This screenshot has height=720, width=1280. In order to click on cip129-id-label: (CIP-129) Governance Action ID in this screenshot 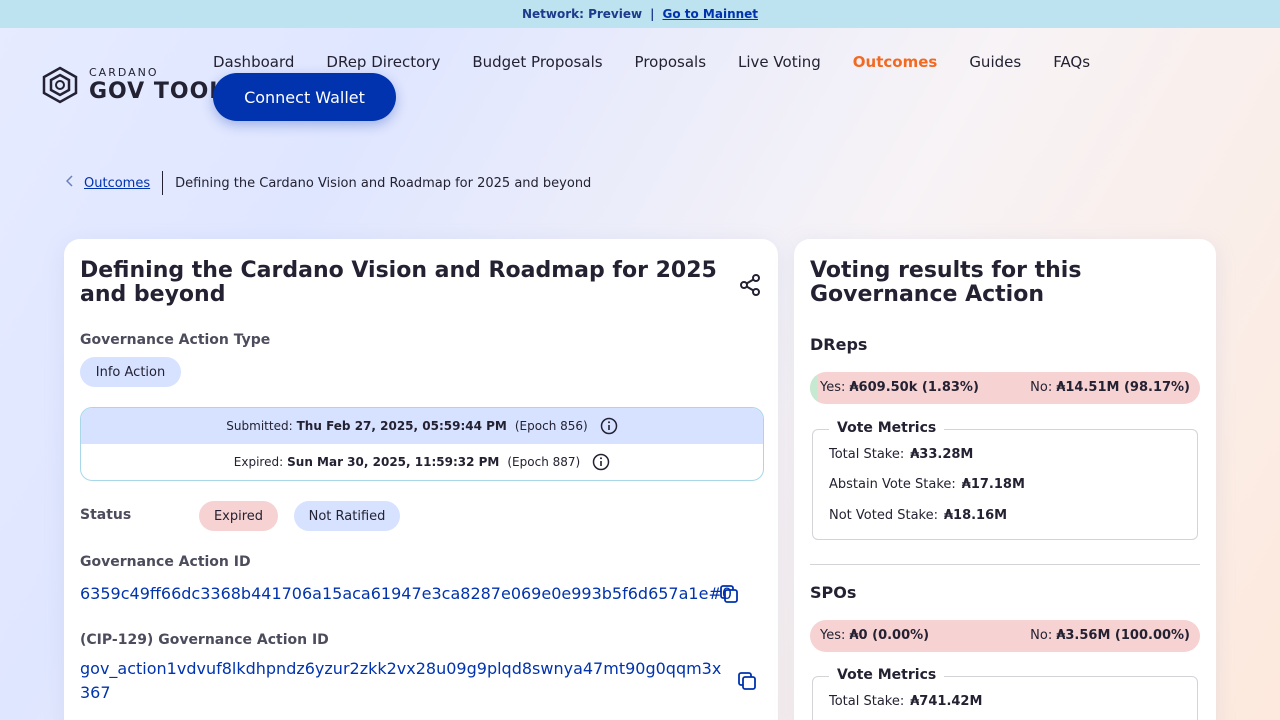, I will do `click(204, 640)`.